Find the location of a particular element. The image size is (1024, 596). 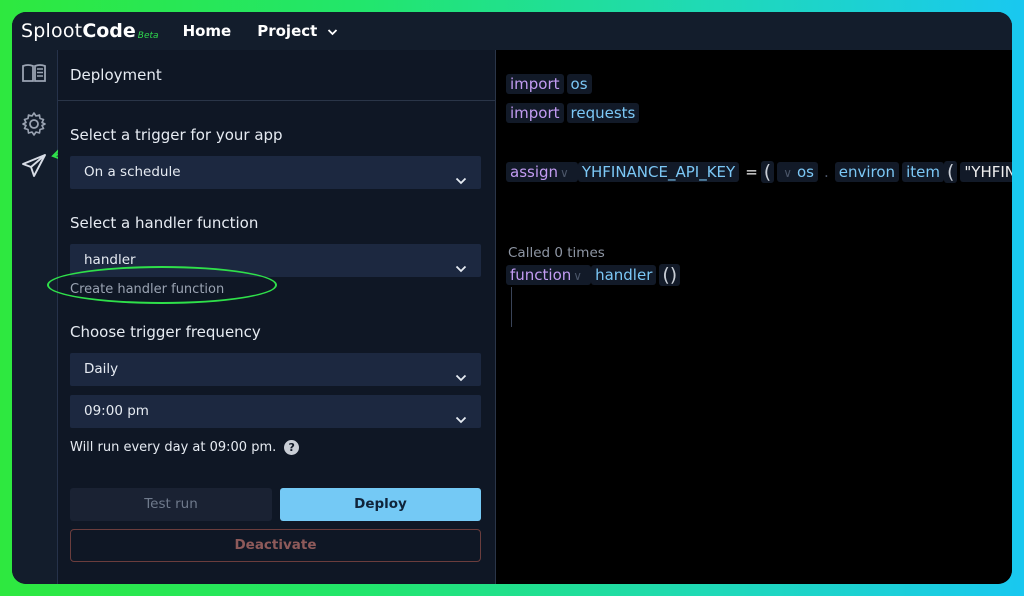

schedule-note: Will run every day at 09:00 pm. ? is located at coordinates (185, 447).